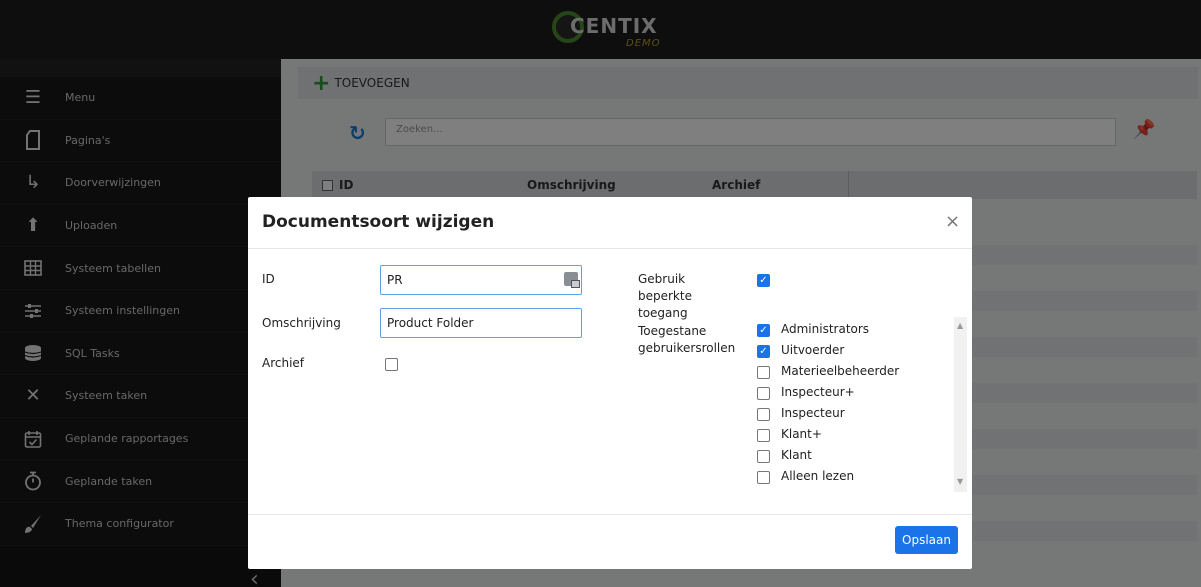 This screenshot has width=1201, height=587. What do you see at coordinates (825, 329) in the screenshot?
I see `role-name: Administrators` at bounding box center [825, 329].